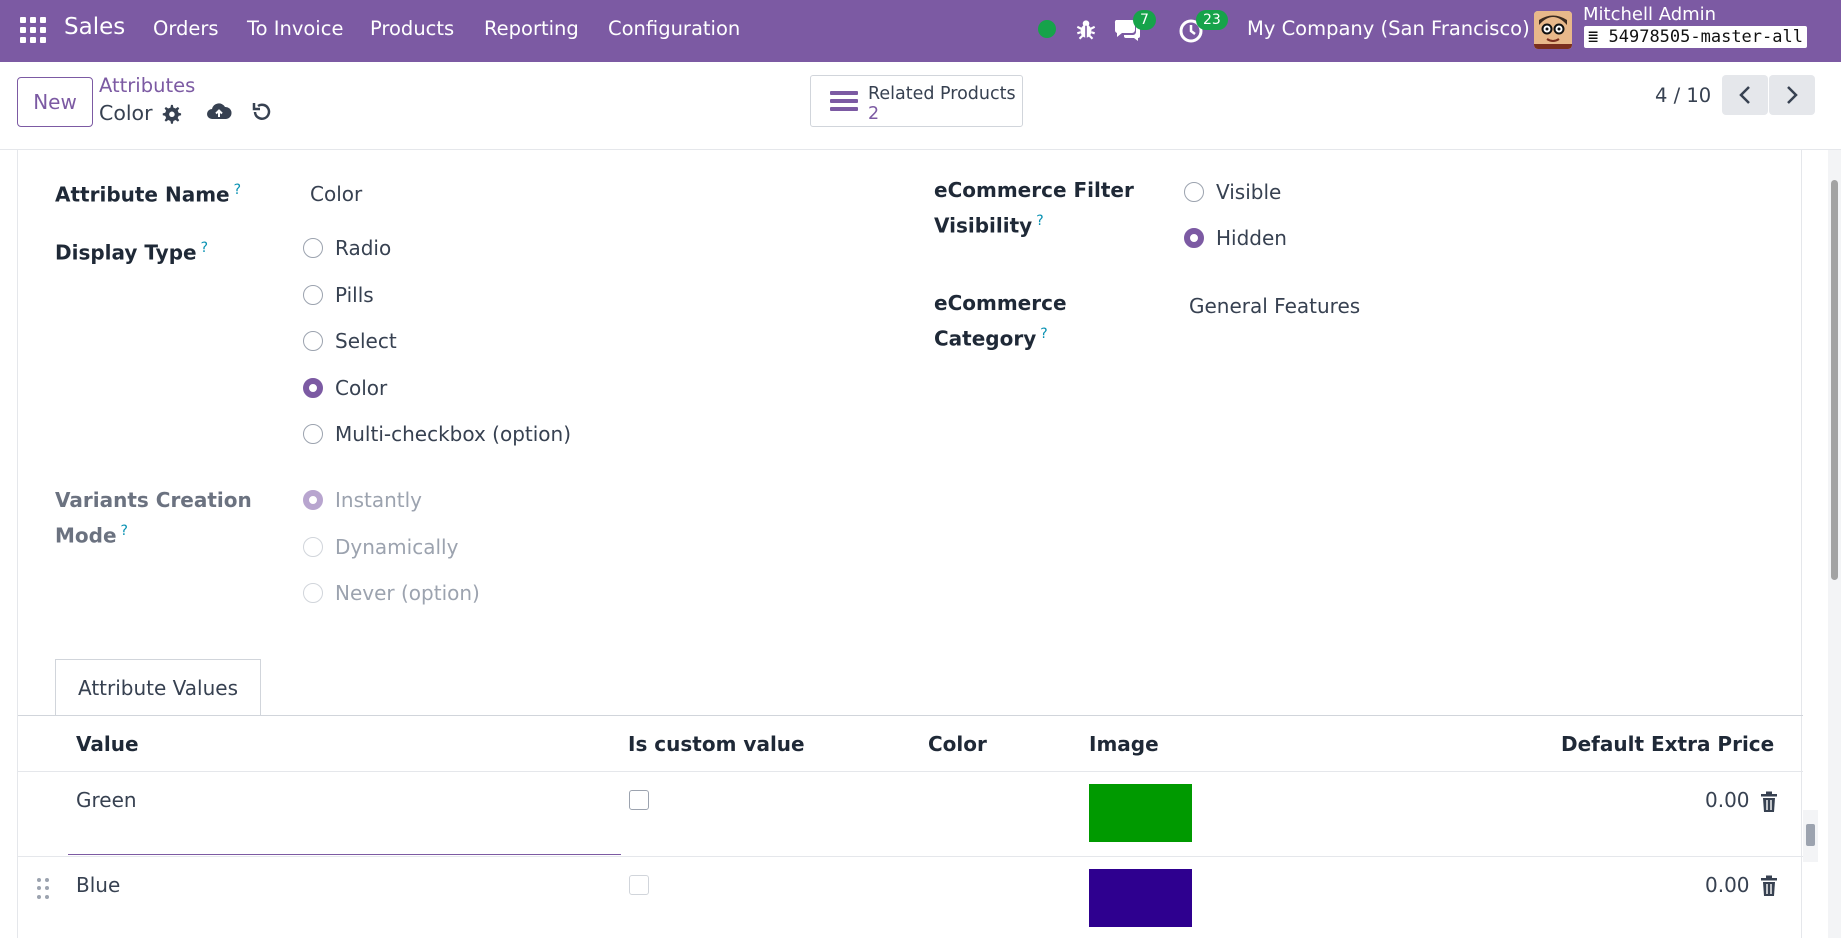 This screenshot has height=938, width=1841. What do you see at coordinates (380, 547) in the screenshot?
I see `variants-dynamically: Dynamically` at bounding box center [380, 547].